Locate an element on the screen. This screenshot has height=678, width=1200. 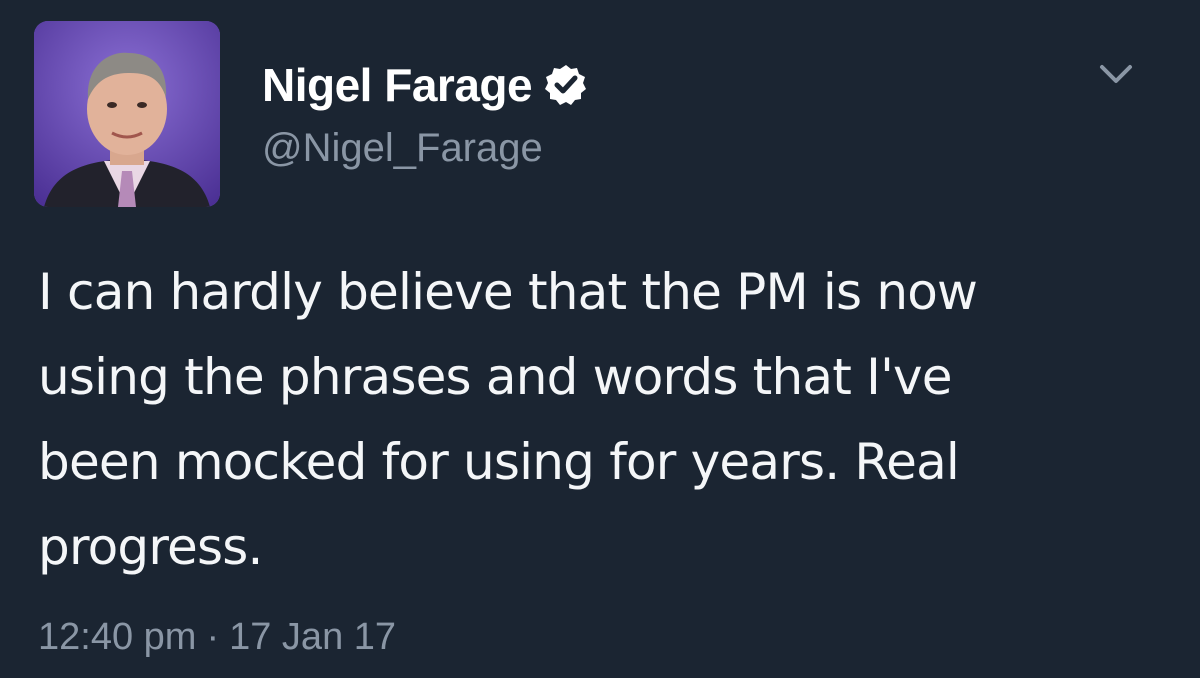
tweet-menu-button is located at coordinates (1116, 74).